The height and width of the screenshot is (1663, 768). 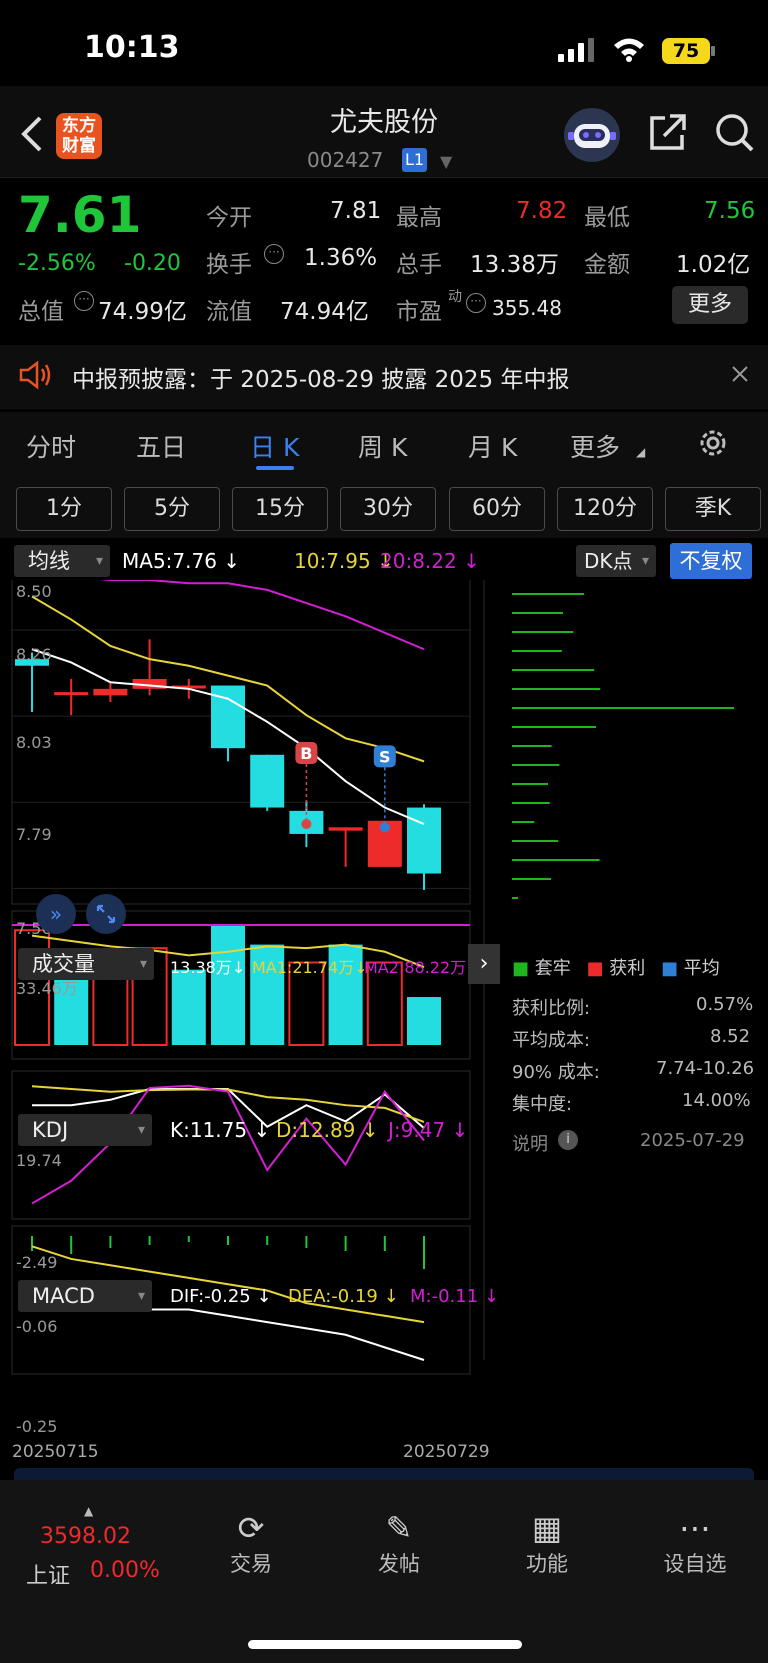 What do you see at coordinates (85, 1536) in the screenshot?
I see `index-value: 3598.02` at bounding box center [85, 1536].